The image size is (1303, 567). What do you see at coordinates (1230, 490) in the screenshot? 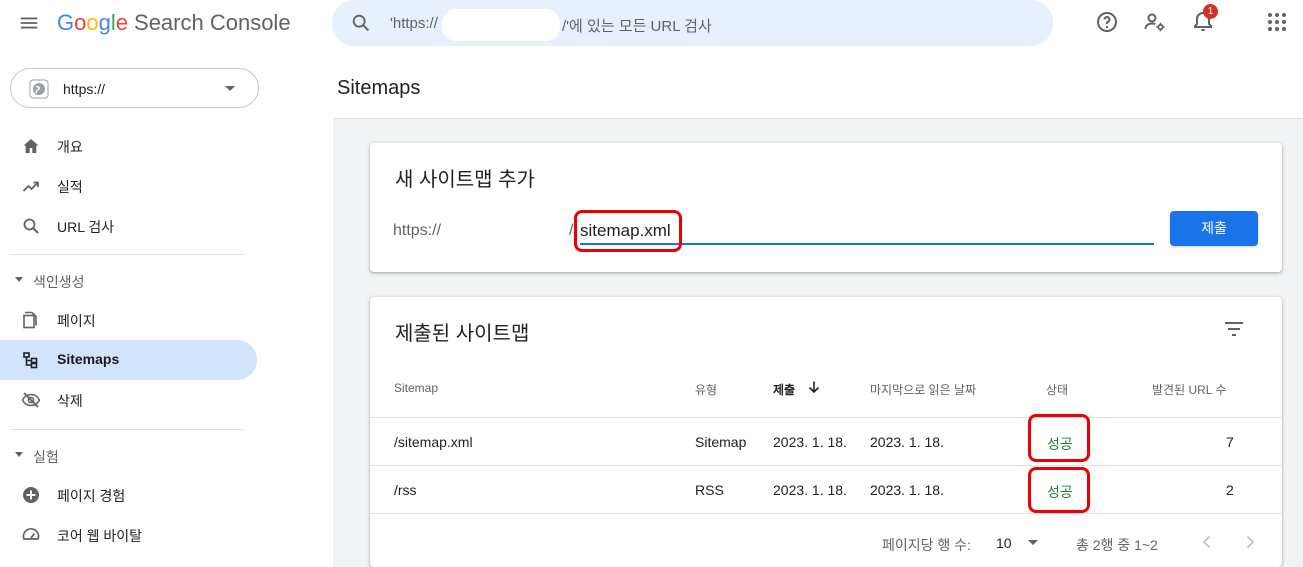
I see `cell-discovered-urls: 2` at bounding box center [1230, 490].